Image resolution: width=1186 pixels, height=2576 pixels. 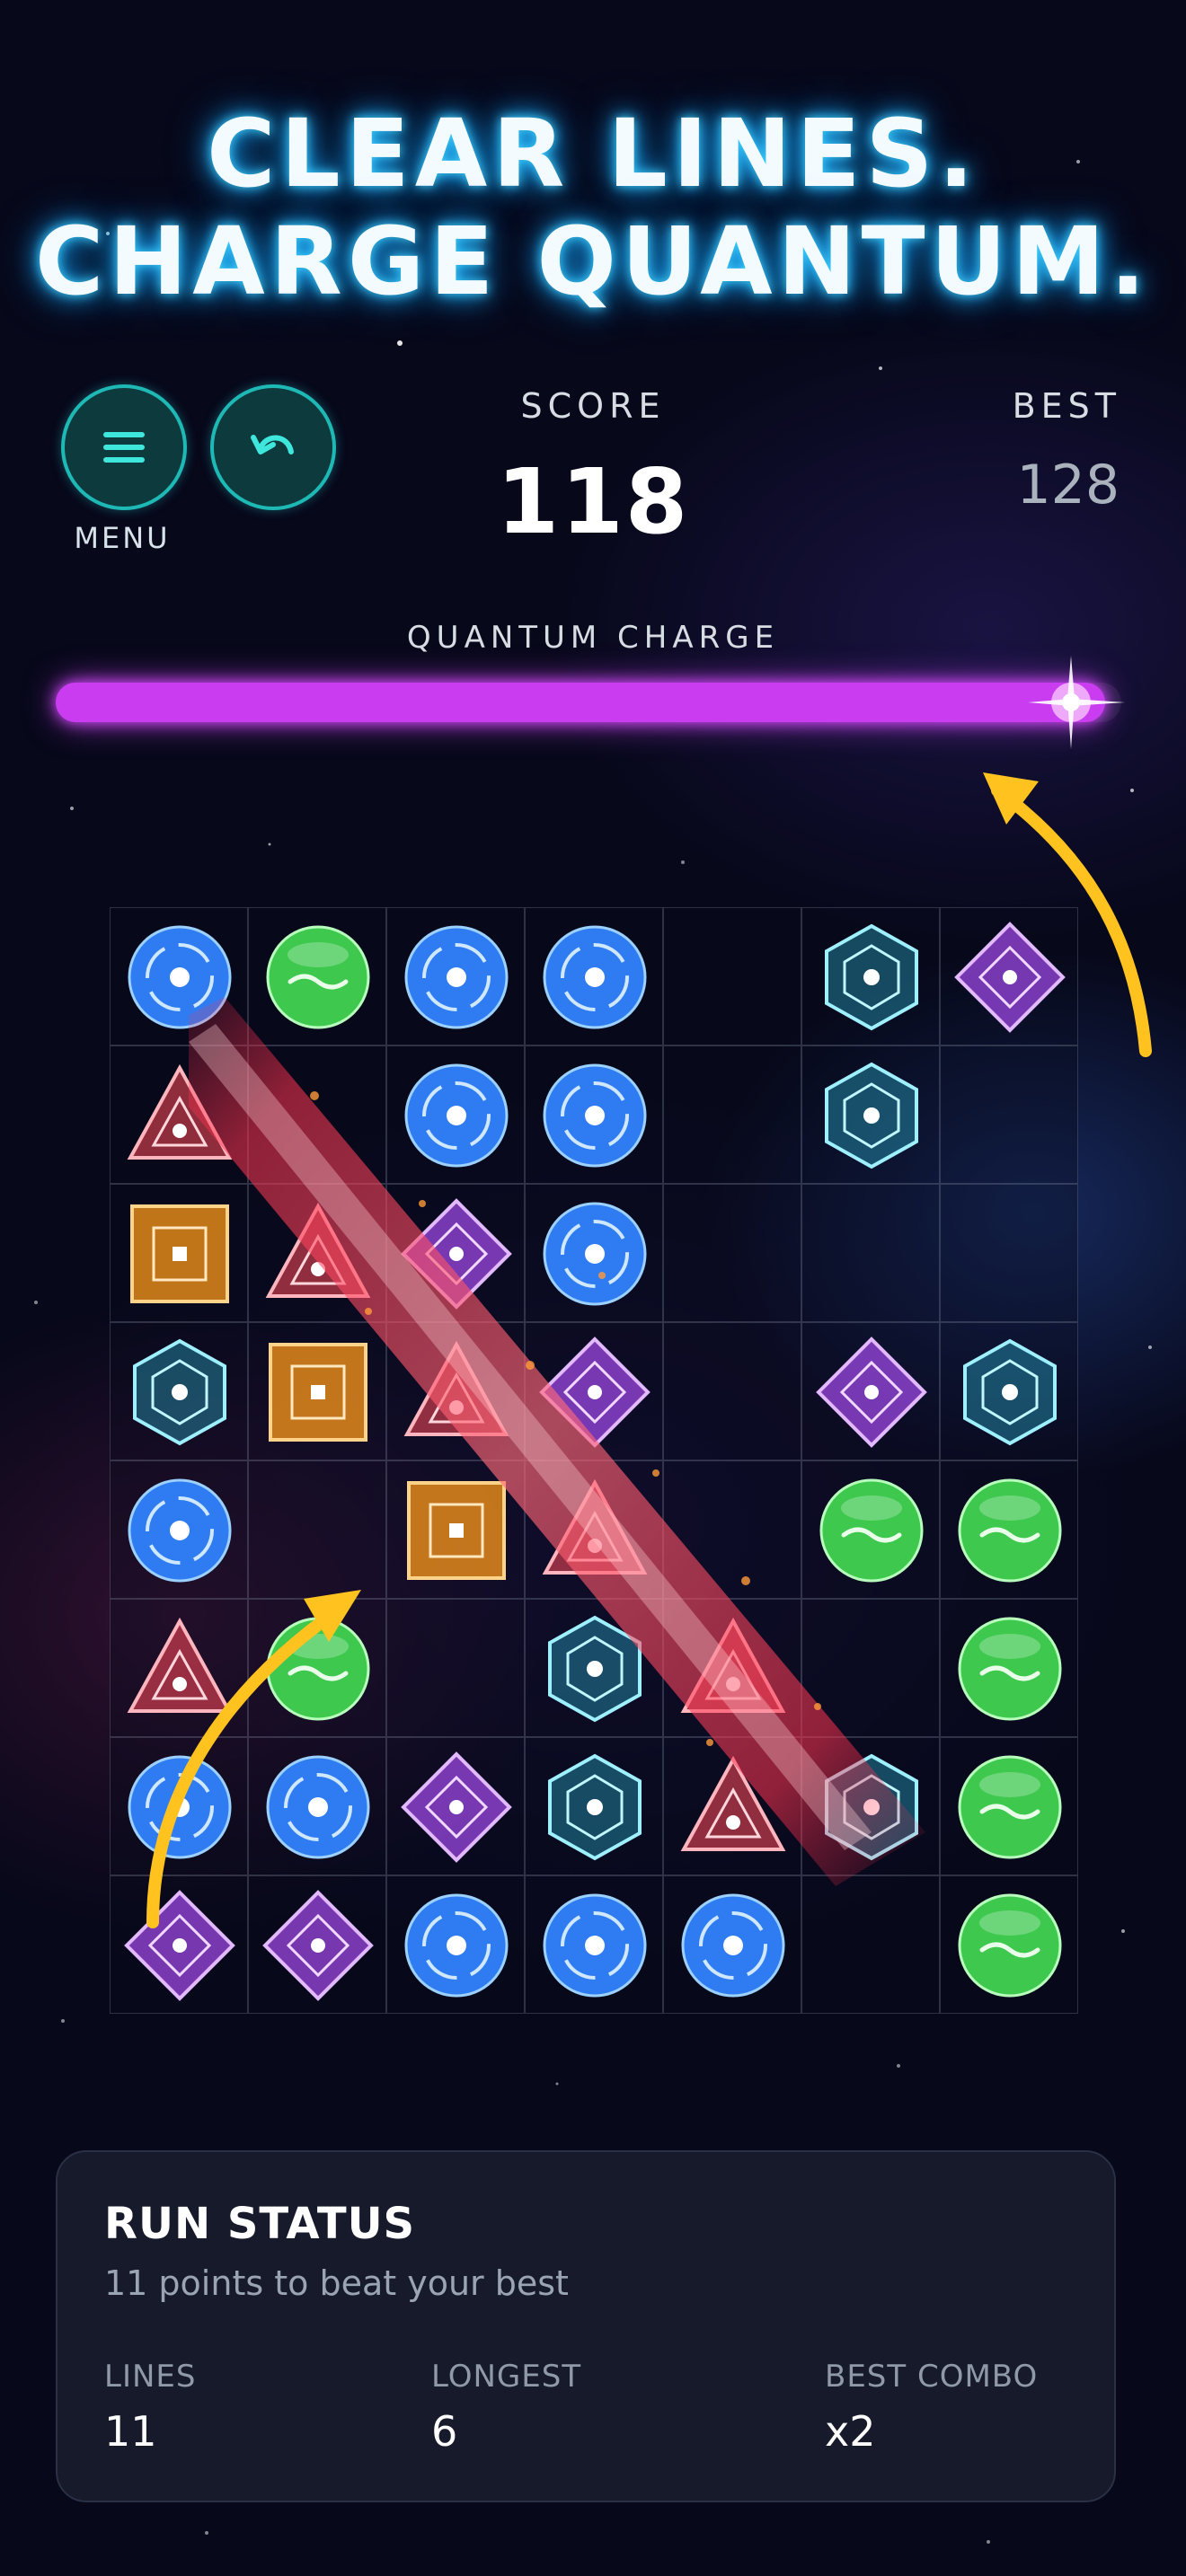 What do you see at coordinates (506, 2377) in the screenshot?
I see `longest-label: LONGEST` at bounding box center [506, 2377].